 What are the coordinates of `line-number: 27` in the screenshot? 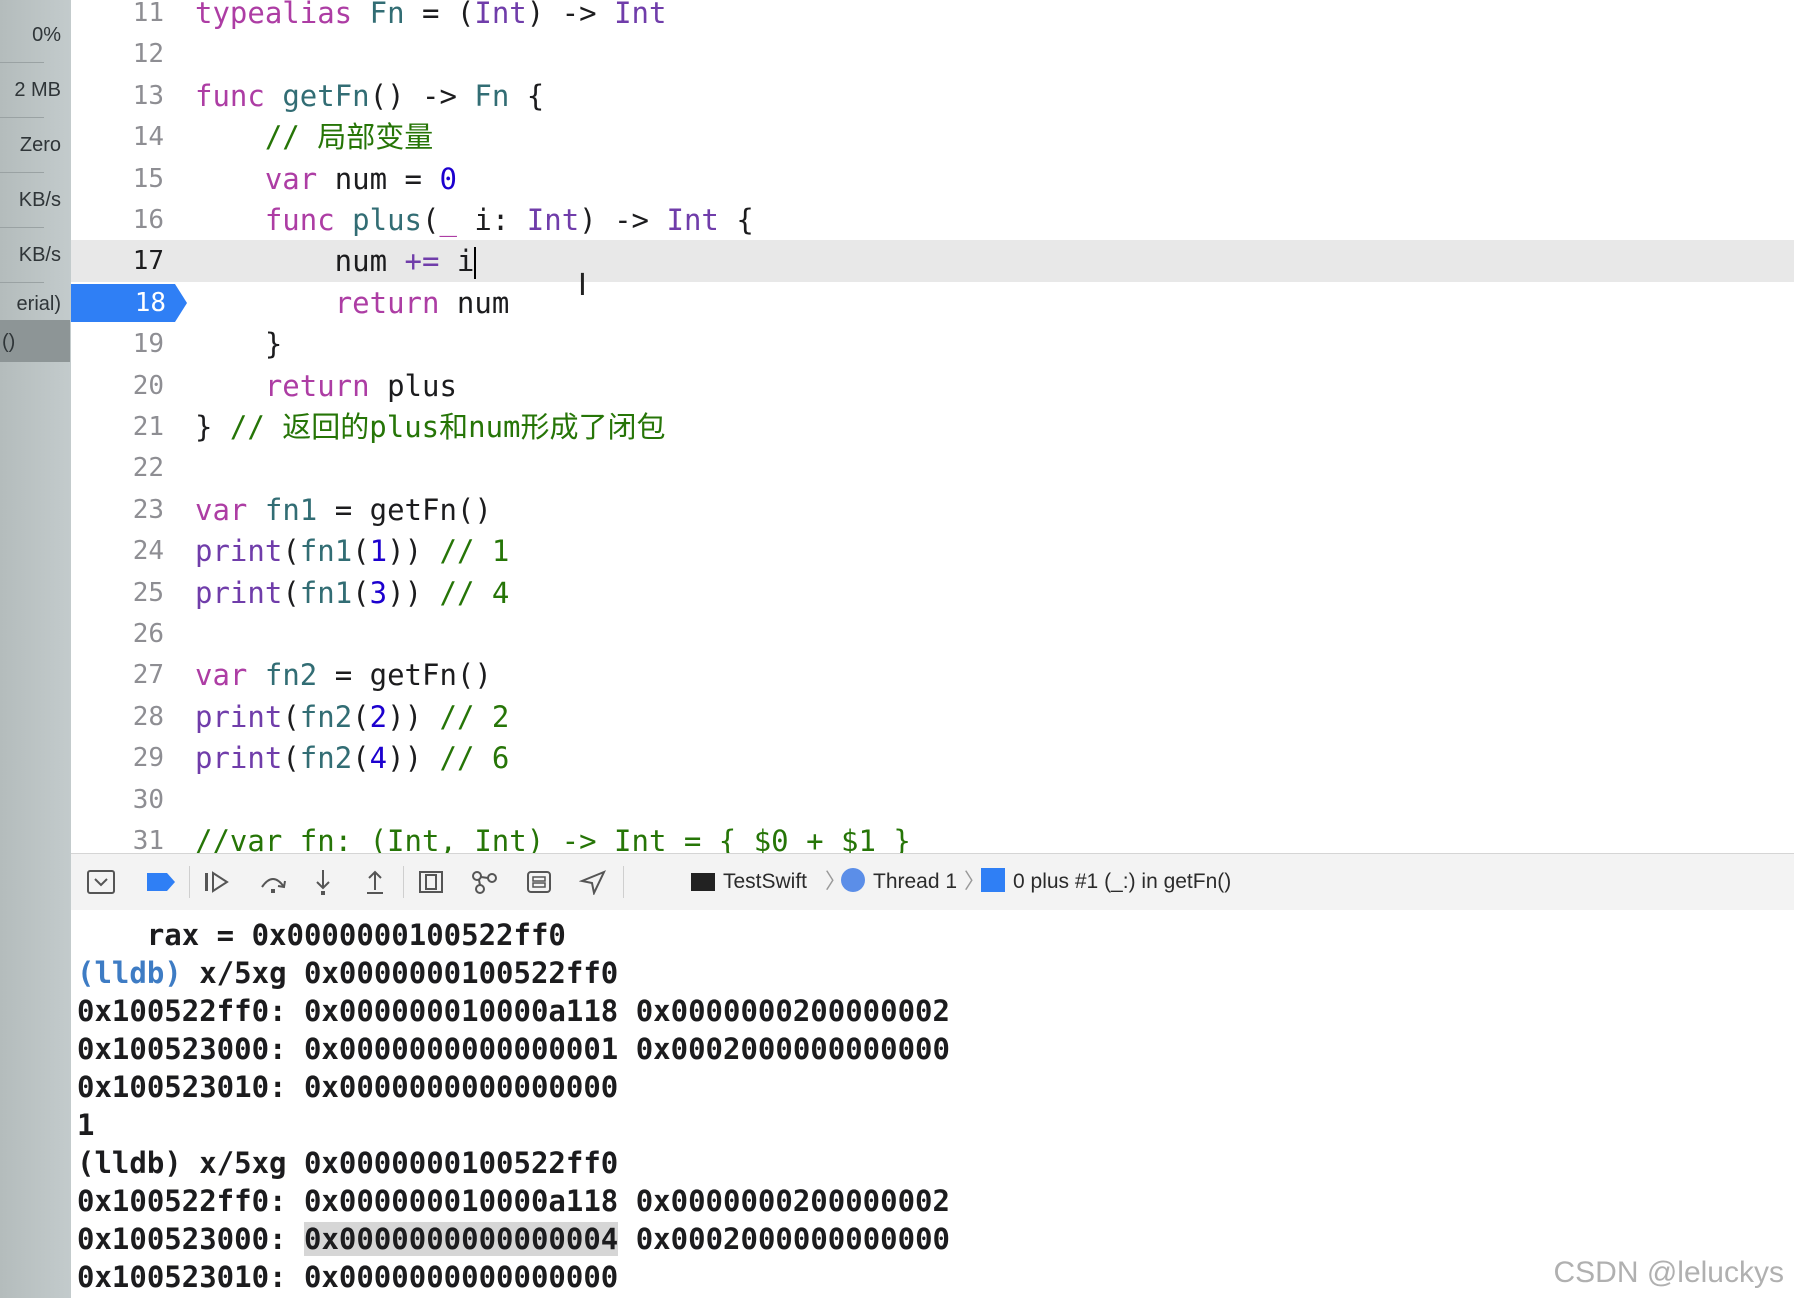 It's located at (117, 675).